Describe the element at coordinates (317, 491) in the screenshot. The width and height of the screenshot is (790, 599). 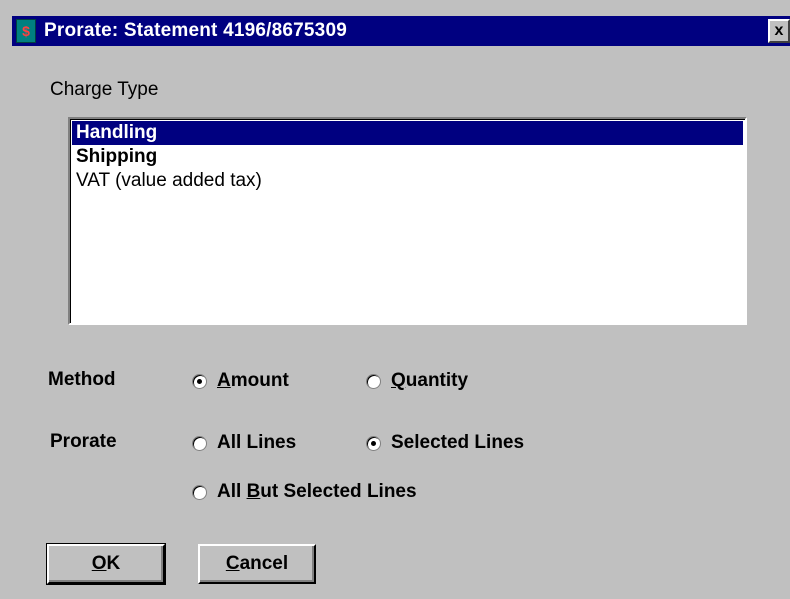
I see `prorate-all-but-selected-label: All But Selected Lines` at that location.